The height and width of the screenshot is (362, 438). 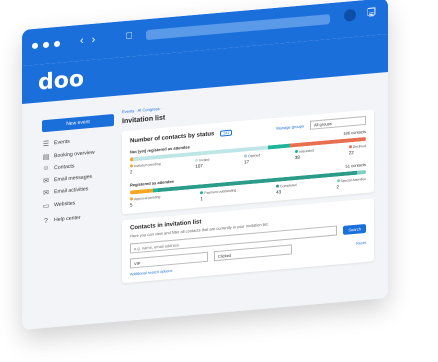 I want to click on sidebar-item-email-activities: ✉ Email activities, so click(x=78, y=190).